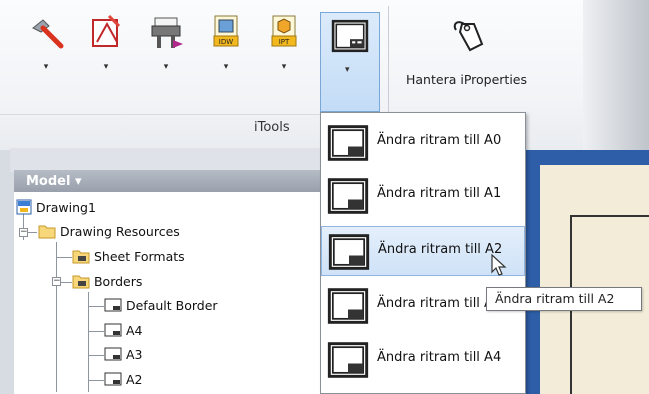 This screenshot has width=649, height=394. I want to click on tree-item-drawing-resources: Drawing Resources, so click(109, 232).